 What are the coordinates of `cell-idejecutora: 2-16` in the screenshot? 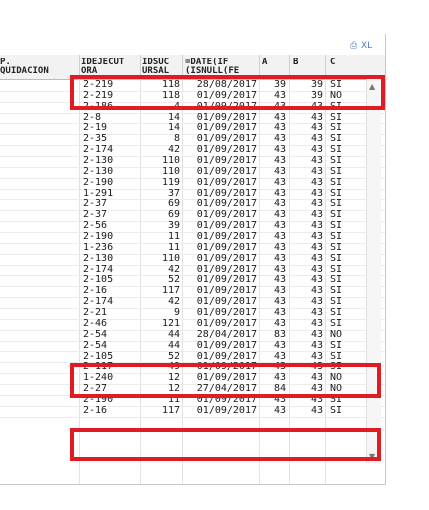 It's located at (95, 410).